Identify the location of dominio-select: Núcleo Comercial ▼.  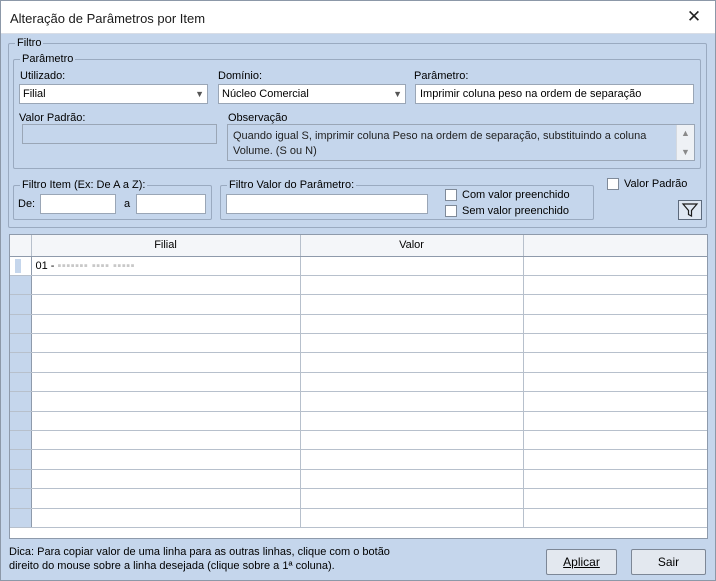
(312, 94).